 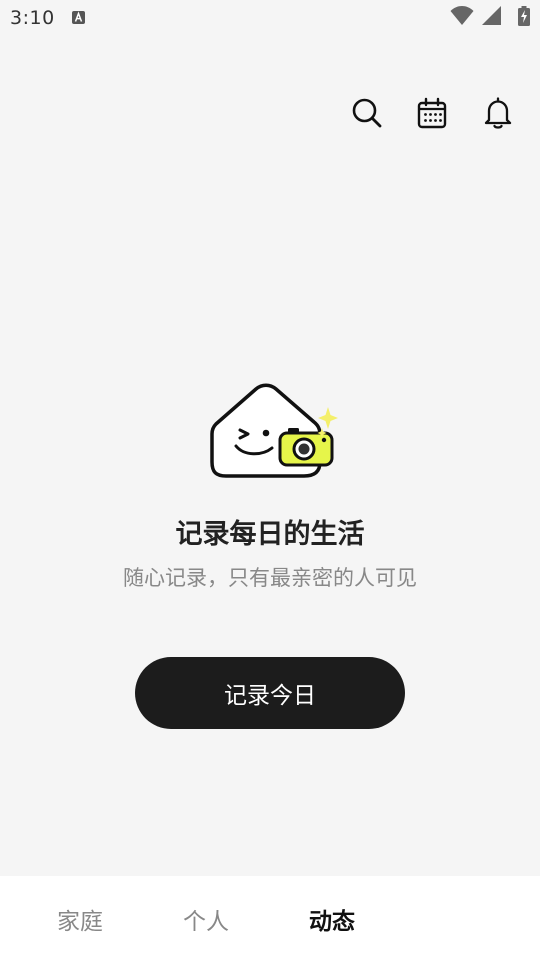 I want to click on bottom-nav: 家庭 个人 动态, so click(x=270, y=918).